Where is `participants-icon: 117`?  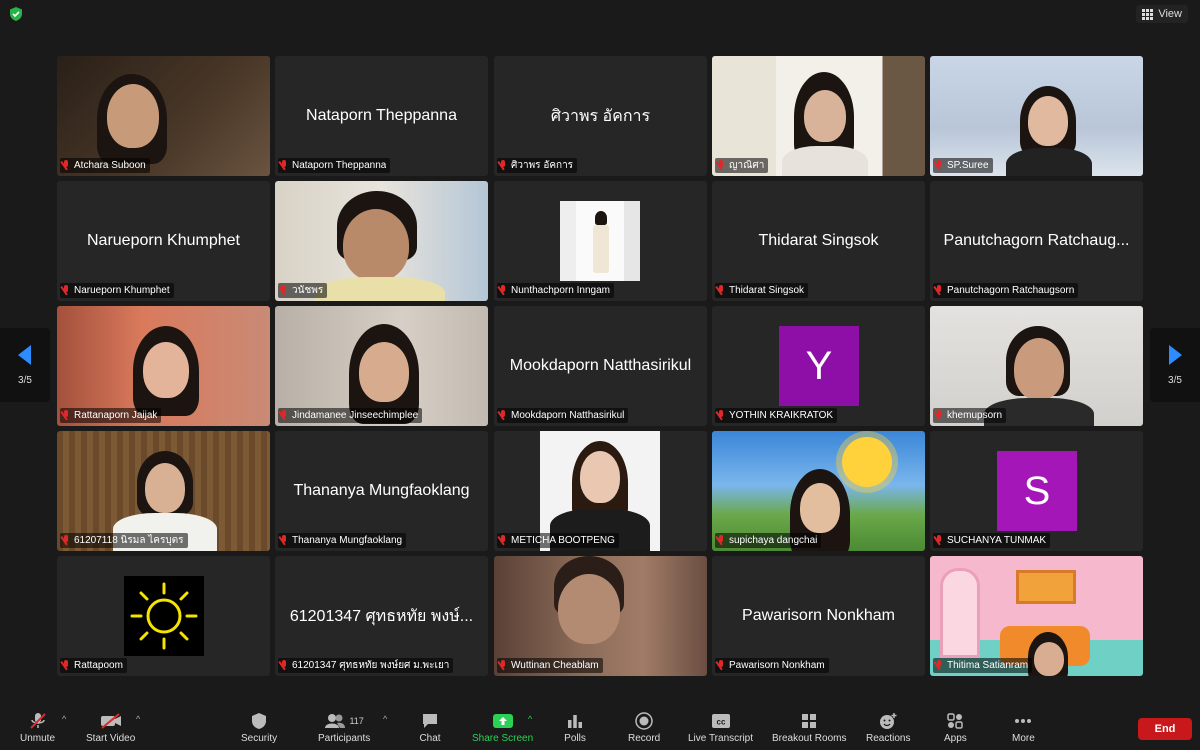
participants-icon: 117 is located at coordinates (344, 721).